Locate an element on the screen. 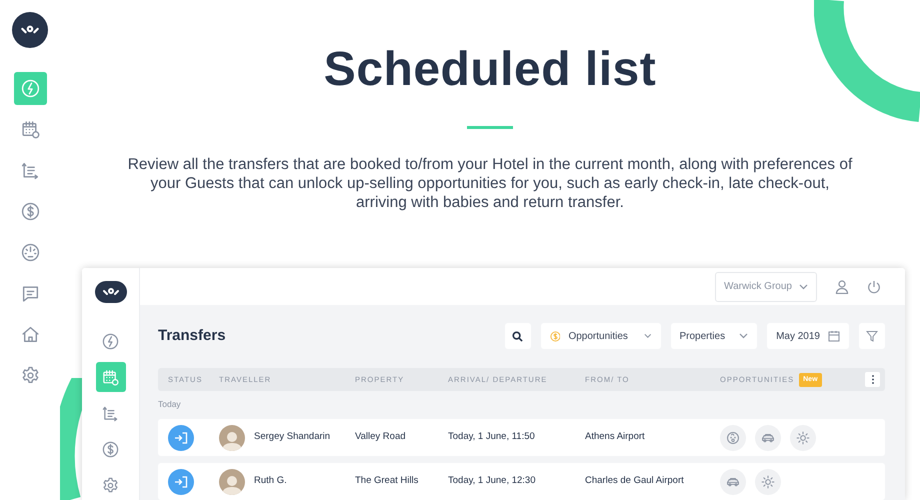  filter-button is located at coordinates (872, 336).